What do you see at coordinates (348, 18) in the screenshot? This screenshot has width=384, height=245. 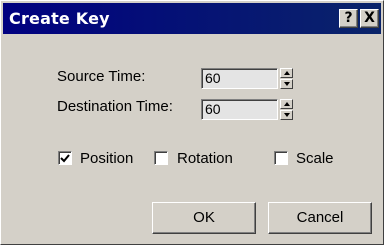 I see `help-button: ?` at bounding box center [348, 18].